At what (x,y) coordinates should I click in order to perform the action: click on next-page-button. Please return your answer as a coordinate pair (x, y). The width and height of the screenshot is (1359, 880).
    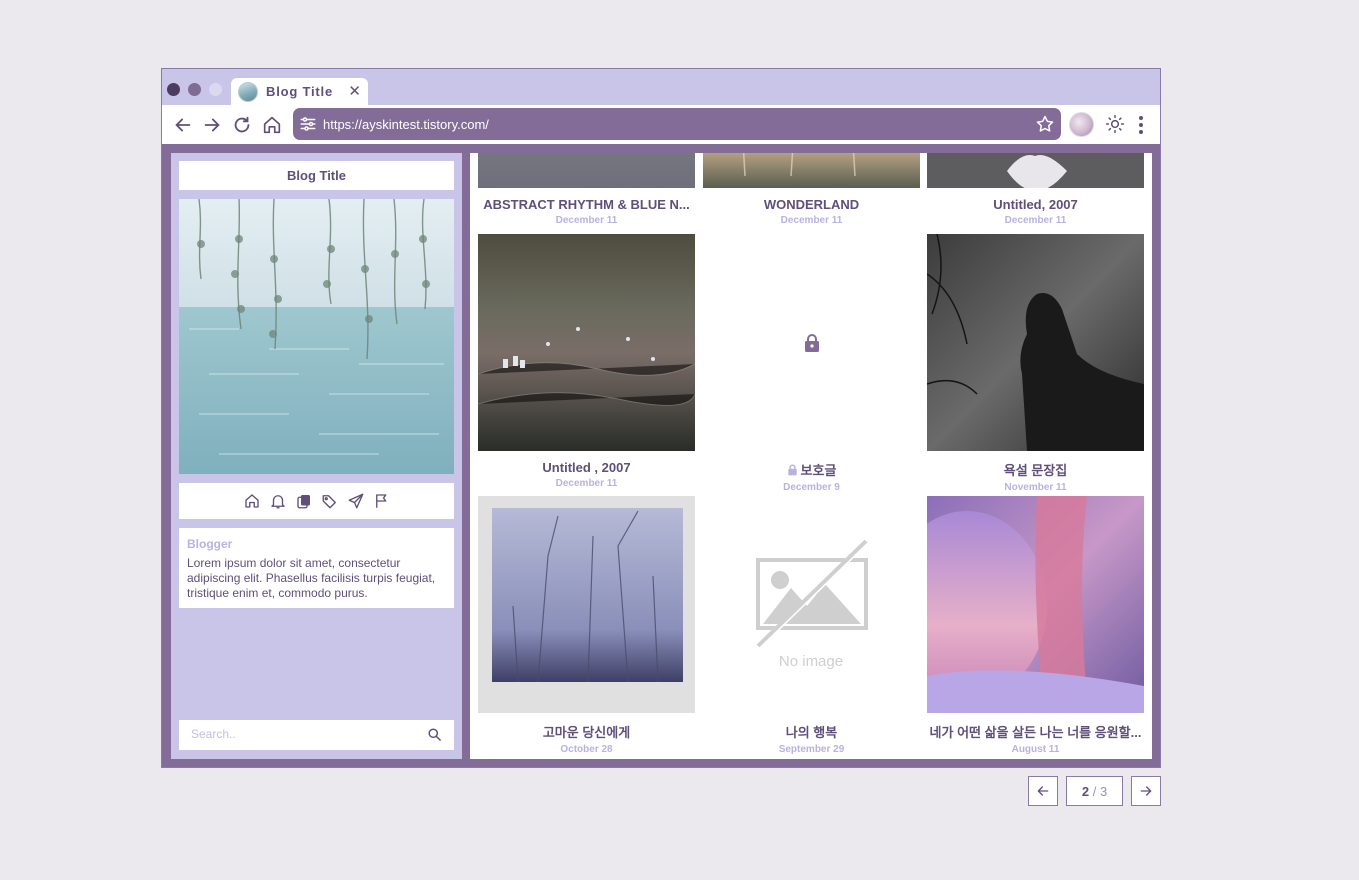
    Looking at the image, I should click on (1146, 791).